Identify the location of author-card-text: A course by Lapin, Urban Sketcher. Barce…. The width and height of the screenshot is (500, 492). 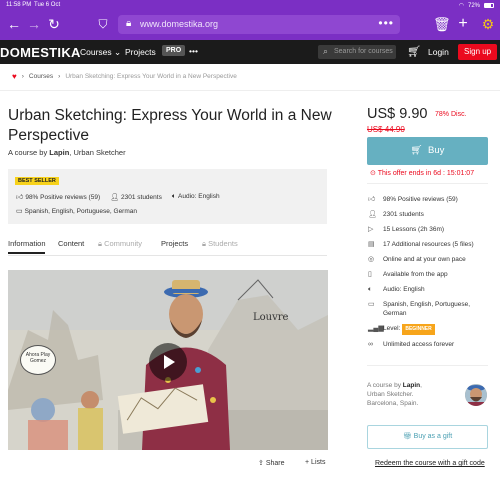
(394, 394).